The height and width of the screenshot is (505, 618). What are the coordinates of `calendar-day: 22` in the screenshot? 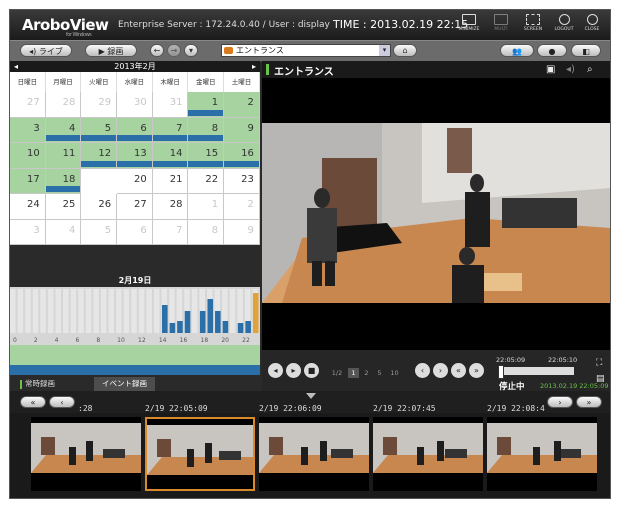 It's located at (206, 181).